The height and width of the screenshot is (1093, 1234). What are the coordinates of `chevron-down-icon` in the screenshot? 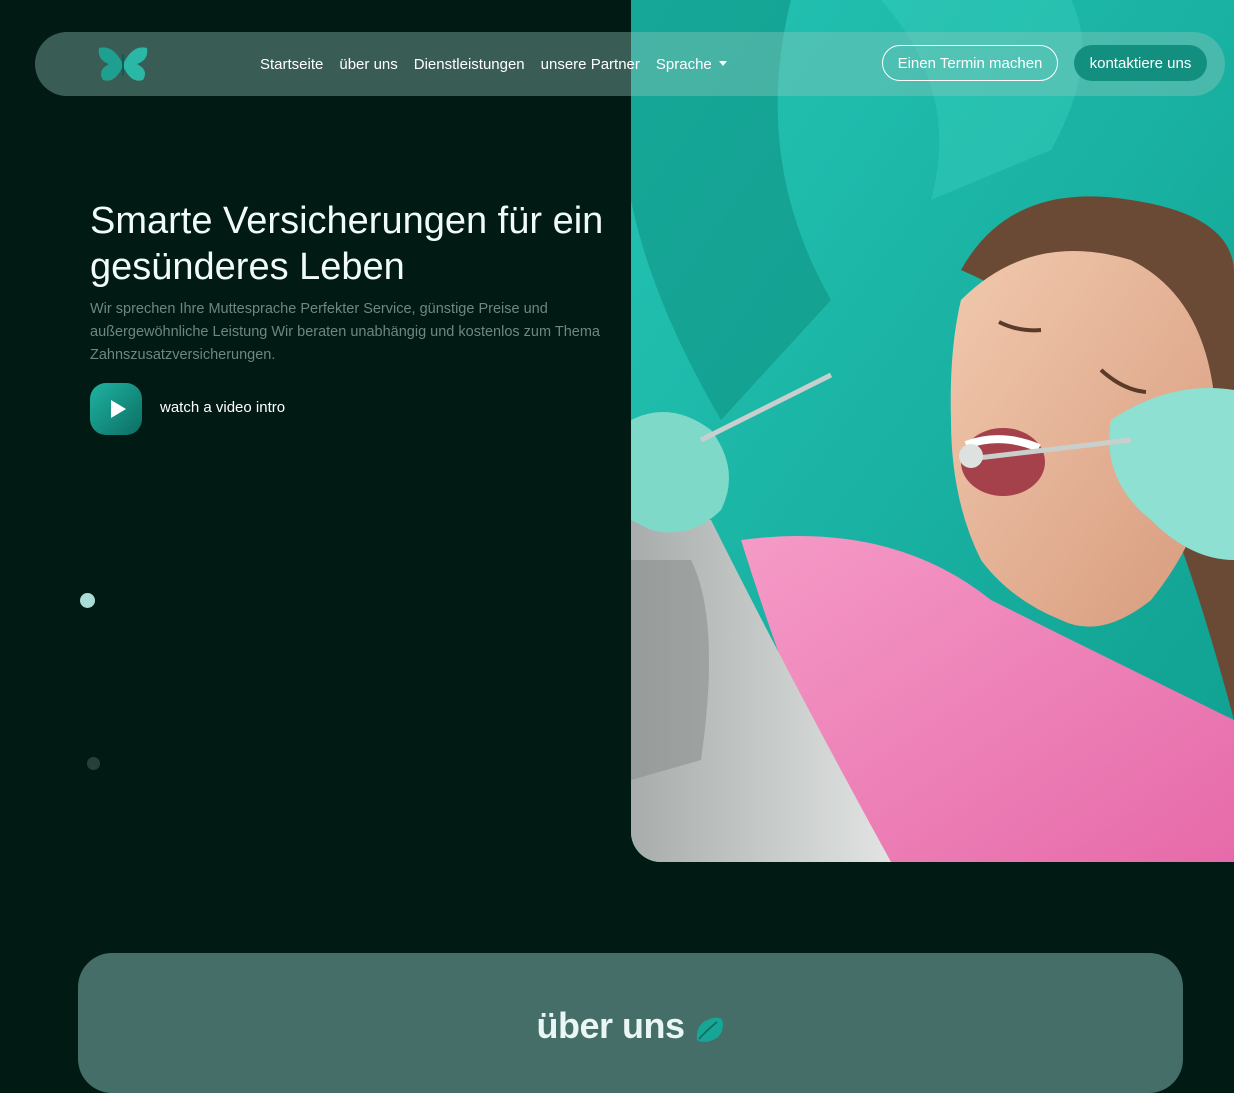 It's located at (722, 63).